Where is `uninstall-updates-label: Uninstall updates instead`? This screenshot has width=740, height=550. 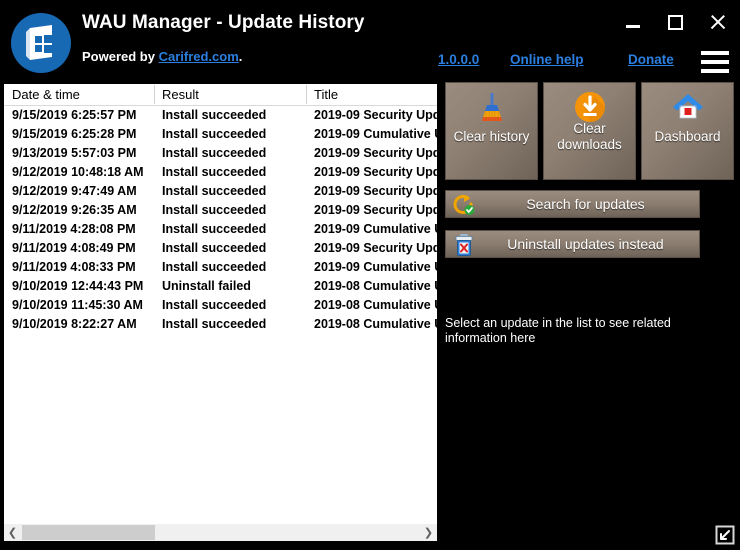 uninstall-updates-label: Uninstall updates instead is located at coordinates (585, 244).